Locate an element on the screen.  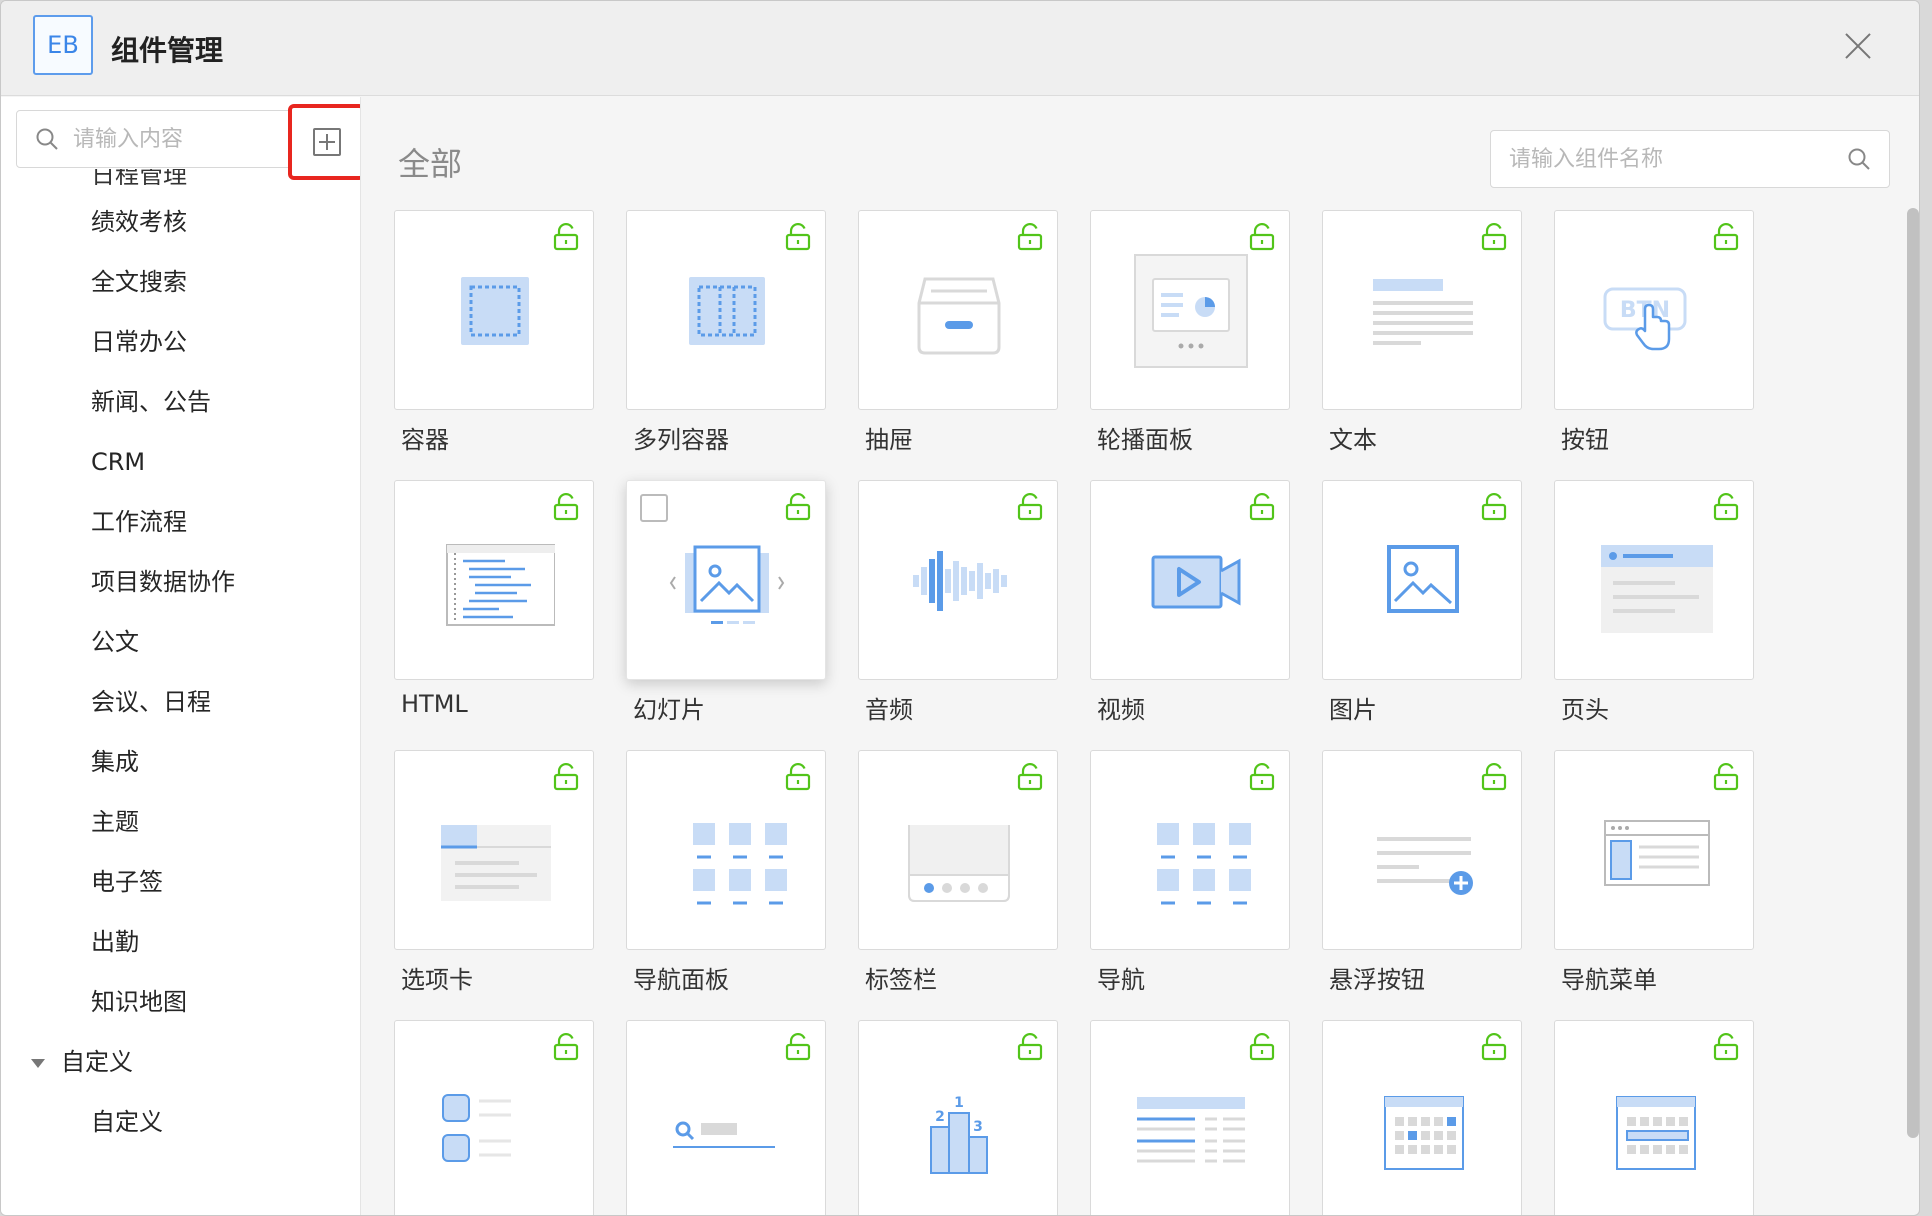
component-card: 容器 is located at coordinates (494, 332).